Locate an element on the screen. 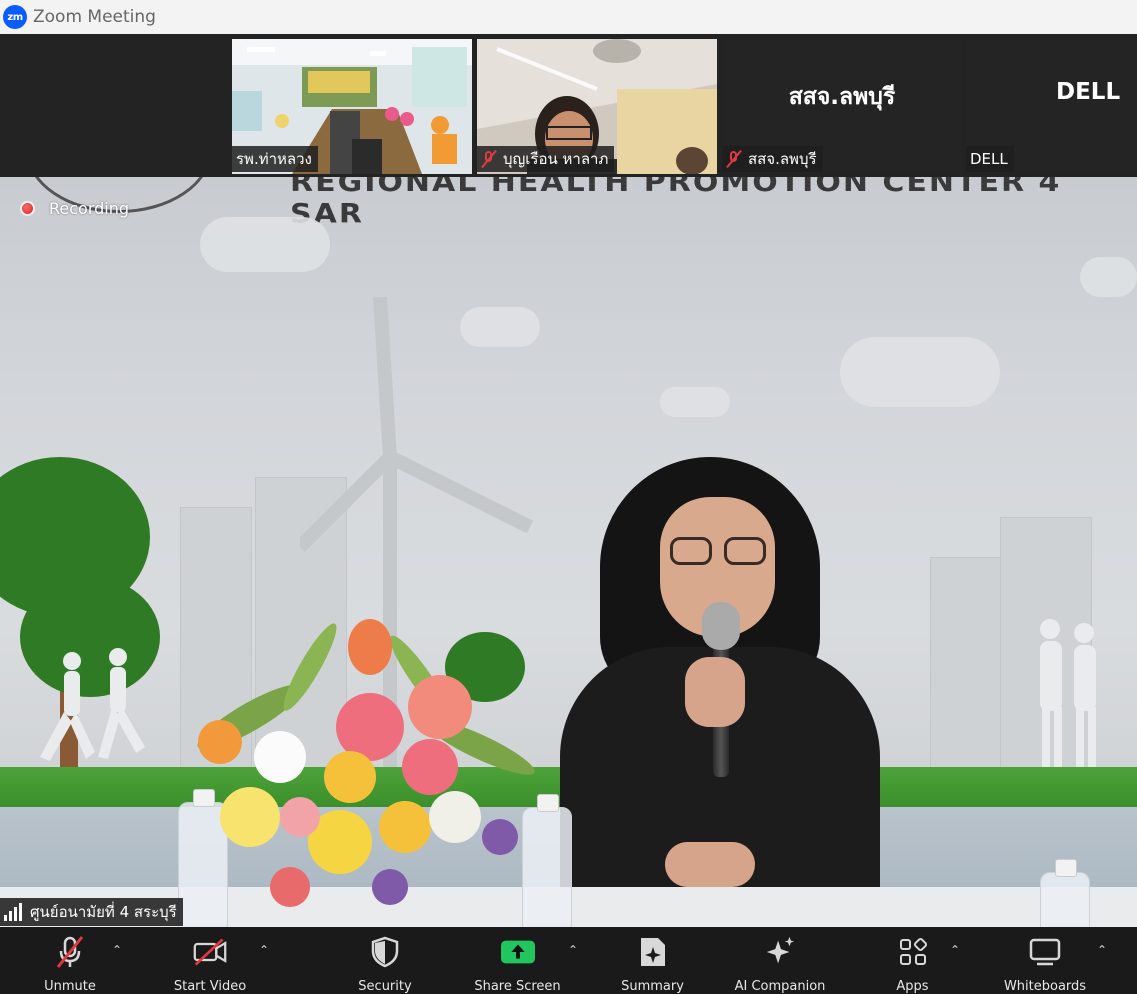 Image resolution: width=1137 pixels, height=994 pixels. participant-tile: DELL DELL is located at coordinates (1051, 106).